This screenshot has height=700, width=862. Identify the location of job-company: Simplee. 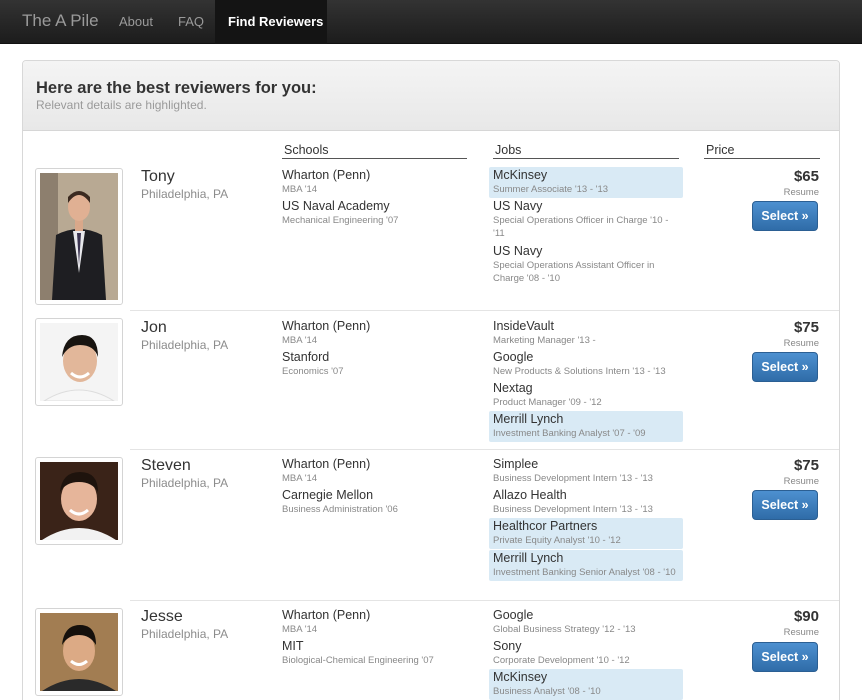
(516, 464).